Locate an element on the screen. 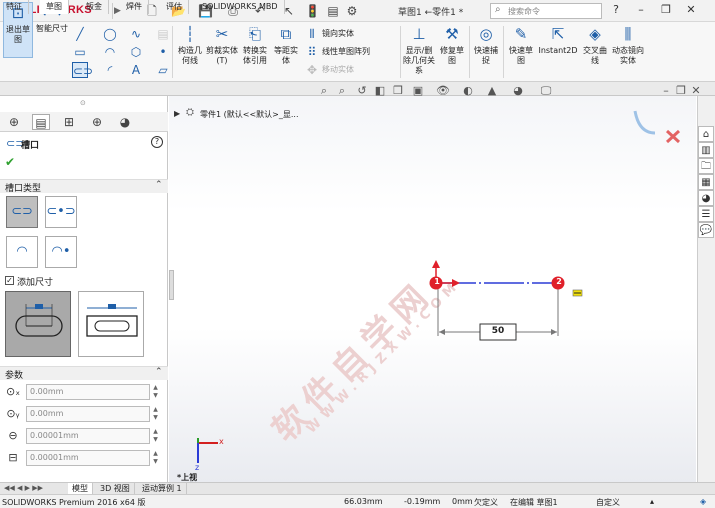 The height and width of the screenshot is (508, 715). forum-icon: 💬 is located at coordinates (706, 230).